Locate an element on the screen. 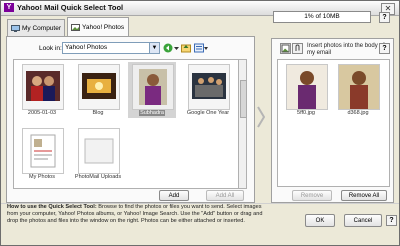 The image size is (400, 246). thumbnail-item: 2005-01-03 is located at coordinates (42, 90).